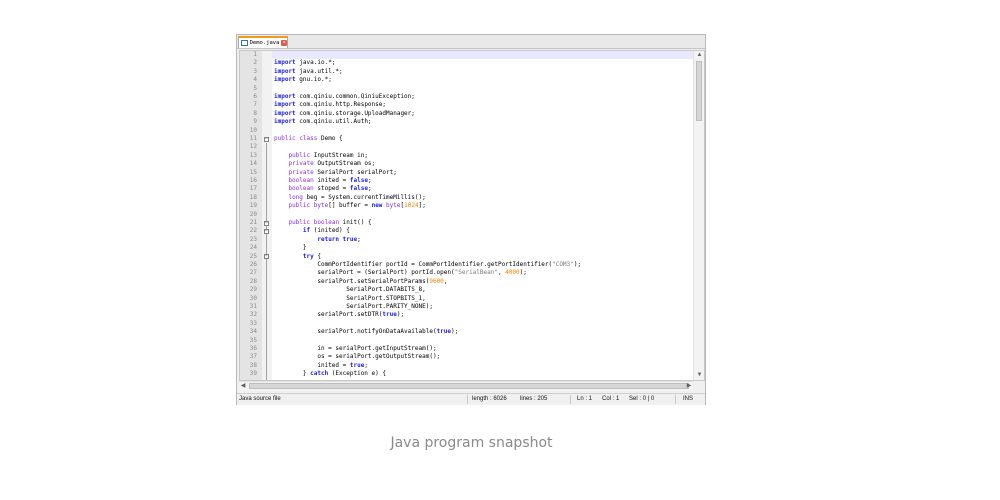 The width and height of the screenshot is (1000, 500). Describe the element at coordinates (358, 180) in the screenshot. I see `code-token: false` at that location.